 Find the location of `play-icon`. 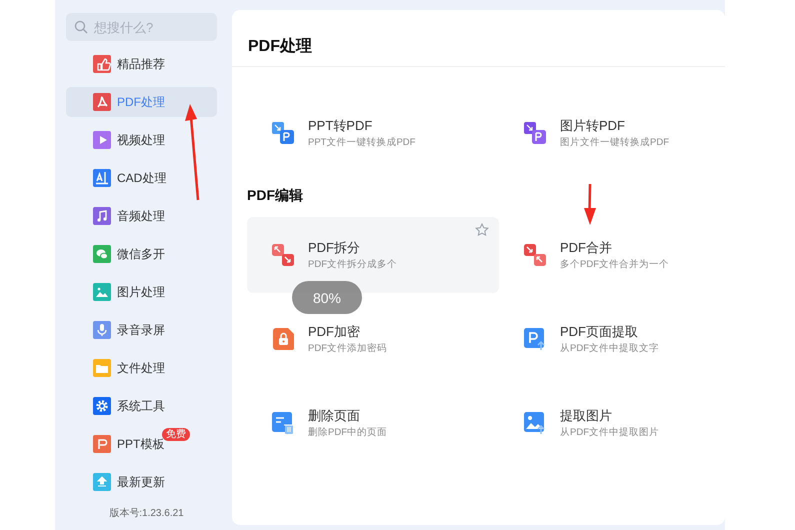

play-icon is located at coordinates (102, 140).